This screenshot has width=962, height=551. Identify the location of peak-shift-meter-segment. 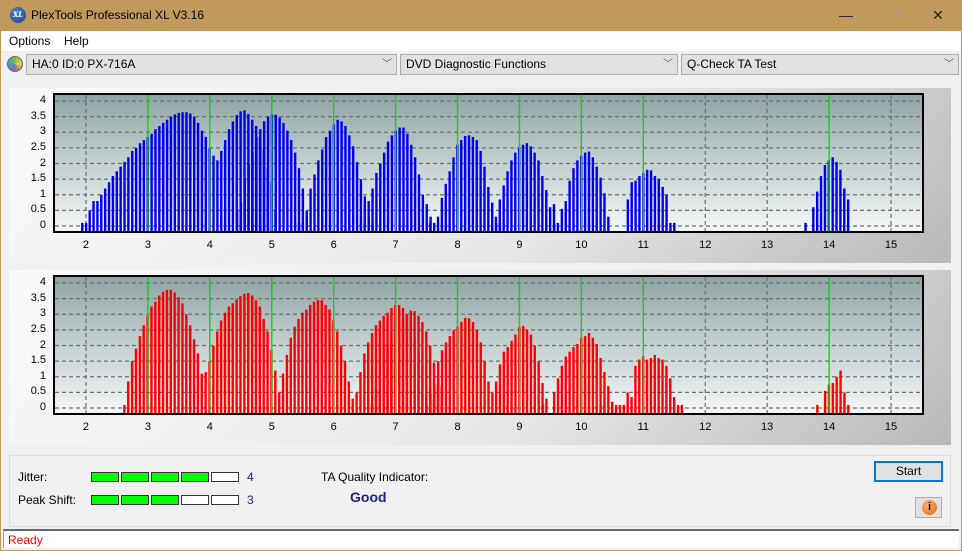
(165, 500).